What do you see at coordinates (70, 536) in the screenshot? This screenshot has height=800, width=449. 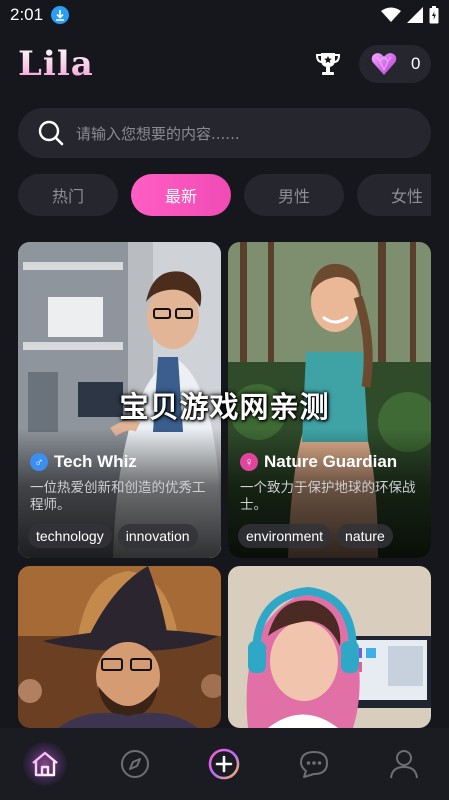 I see `tag: technology` at bounding box center [70, 536].